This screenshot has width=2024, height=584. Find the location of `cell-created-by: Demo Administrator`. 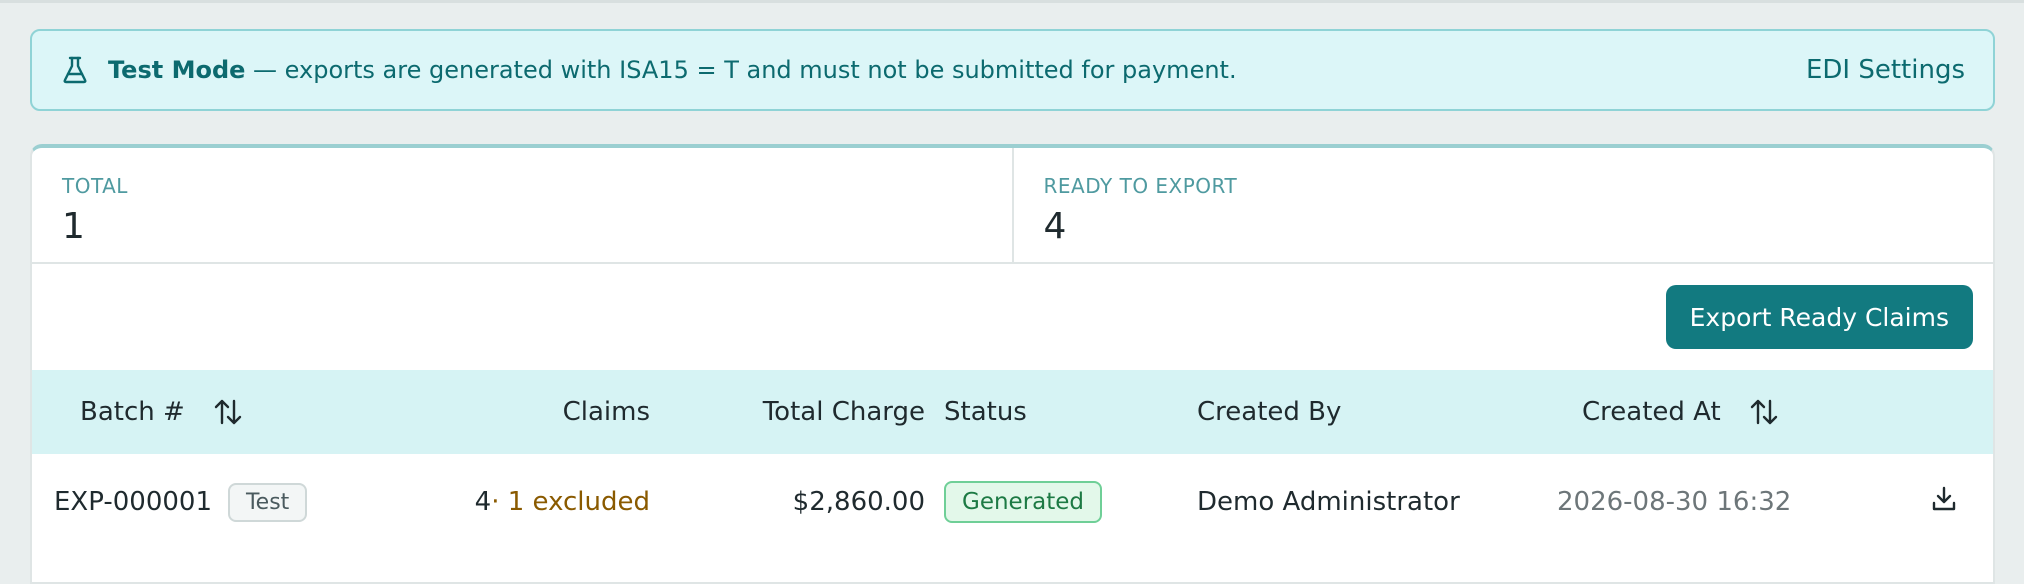

cell-created-by: Demo Administrator is located at coordinates (1328, 502).